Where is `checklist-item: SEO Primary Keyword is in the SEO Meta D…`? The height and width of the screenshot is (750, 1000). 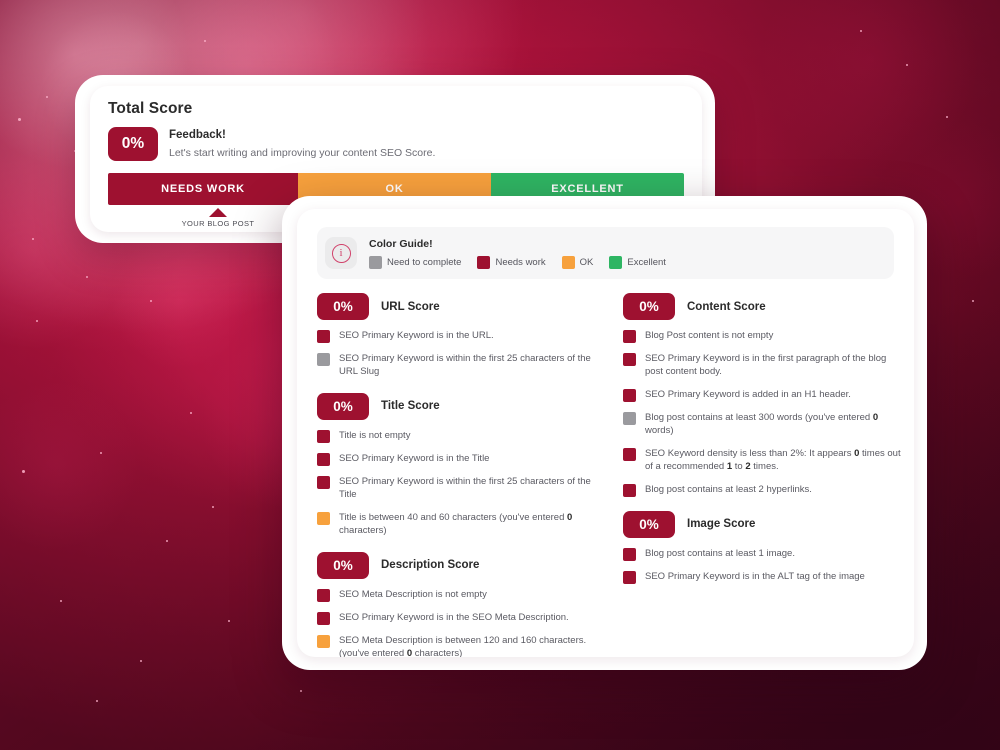 checklist-item: SEO Primary Keyword is in the SEO Meta D… is located at coordinates (458, 618).